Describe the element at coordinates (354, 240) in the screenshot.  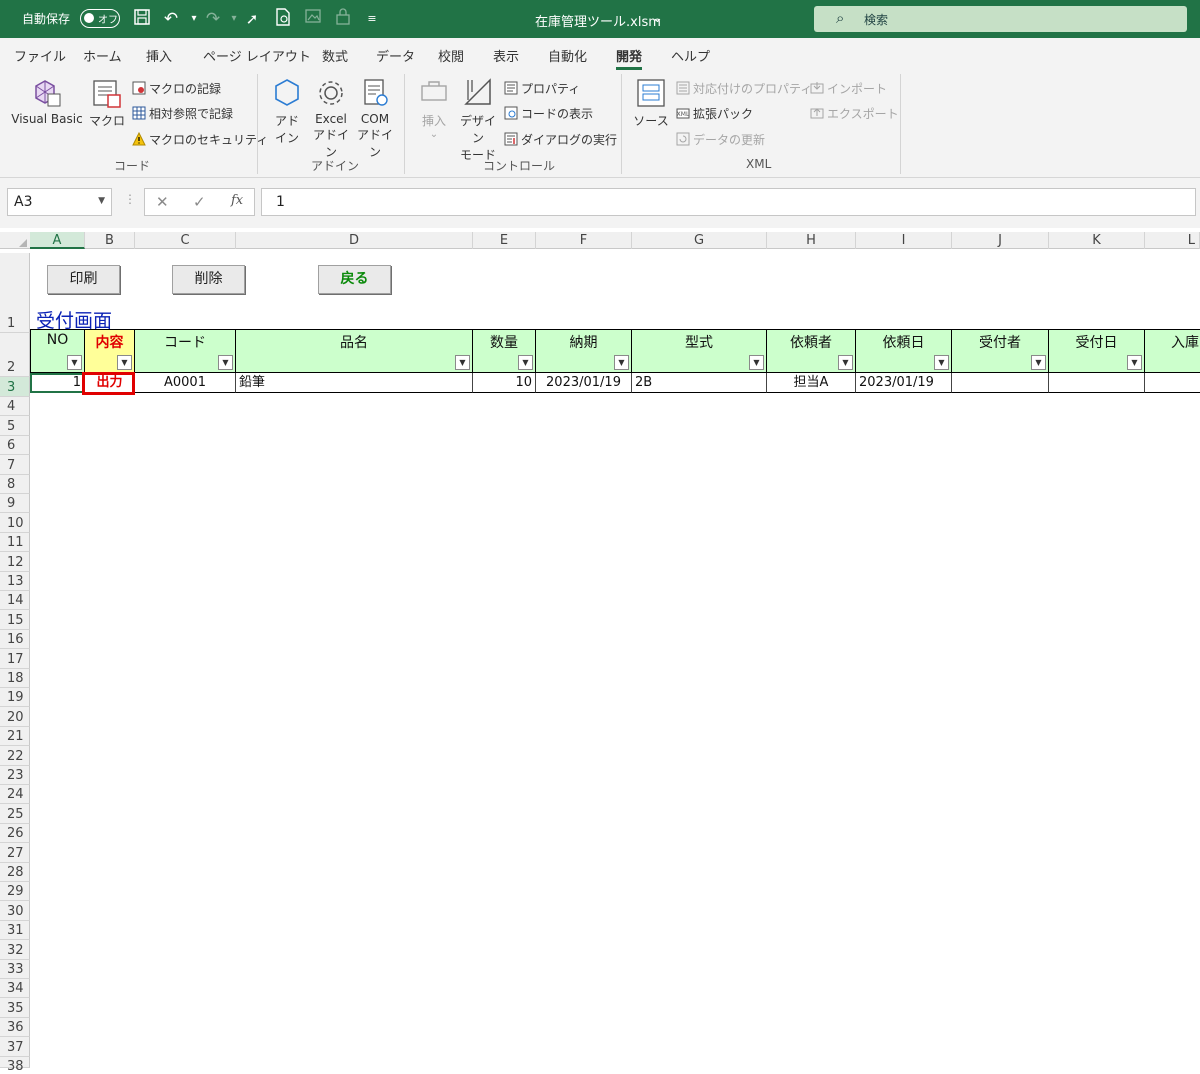
I see `column-header-d: D` at that location.